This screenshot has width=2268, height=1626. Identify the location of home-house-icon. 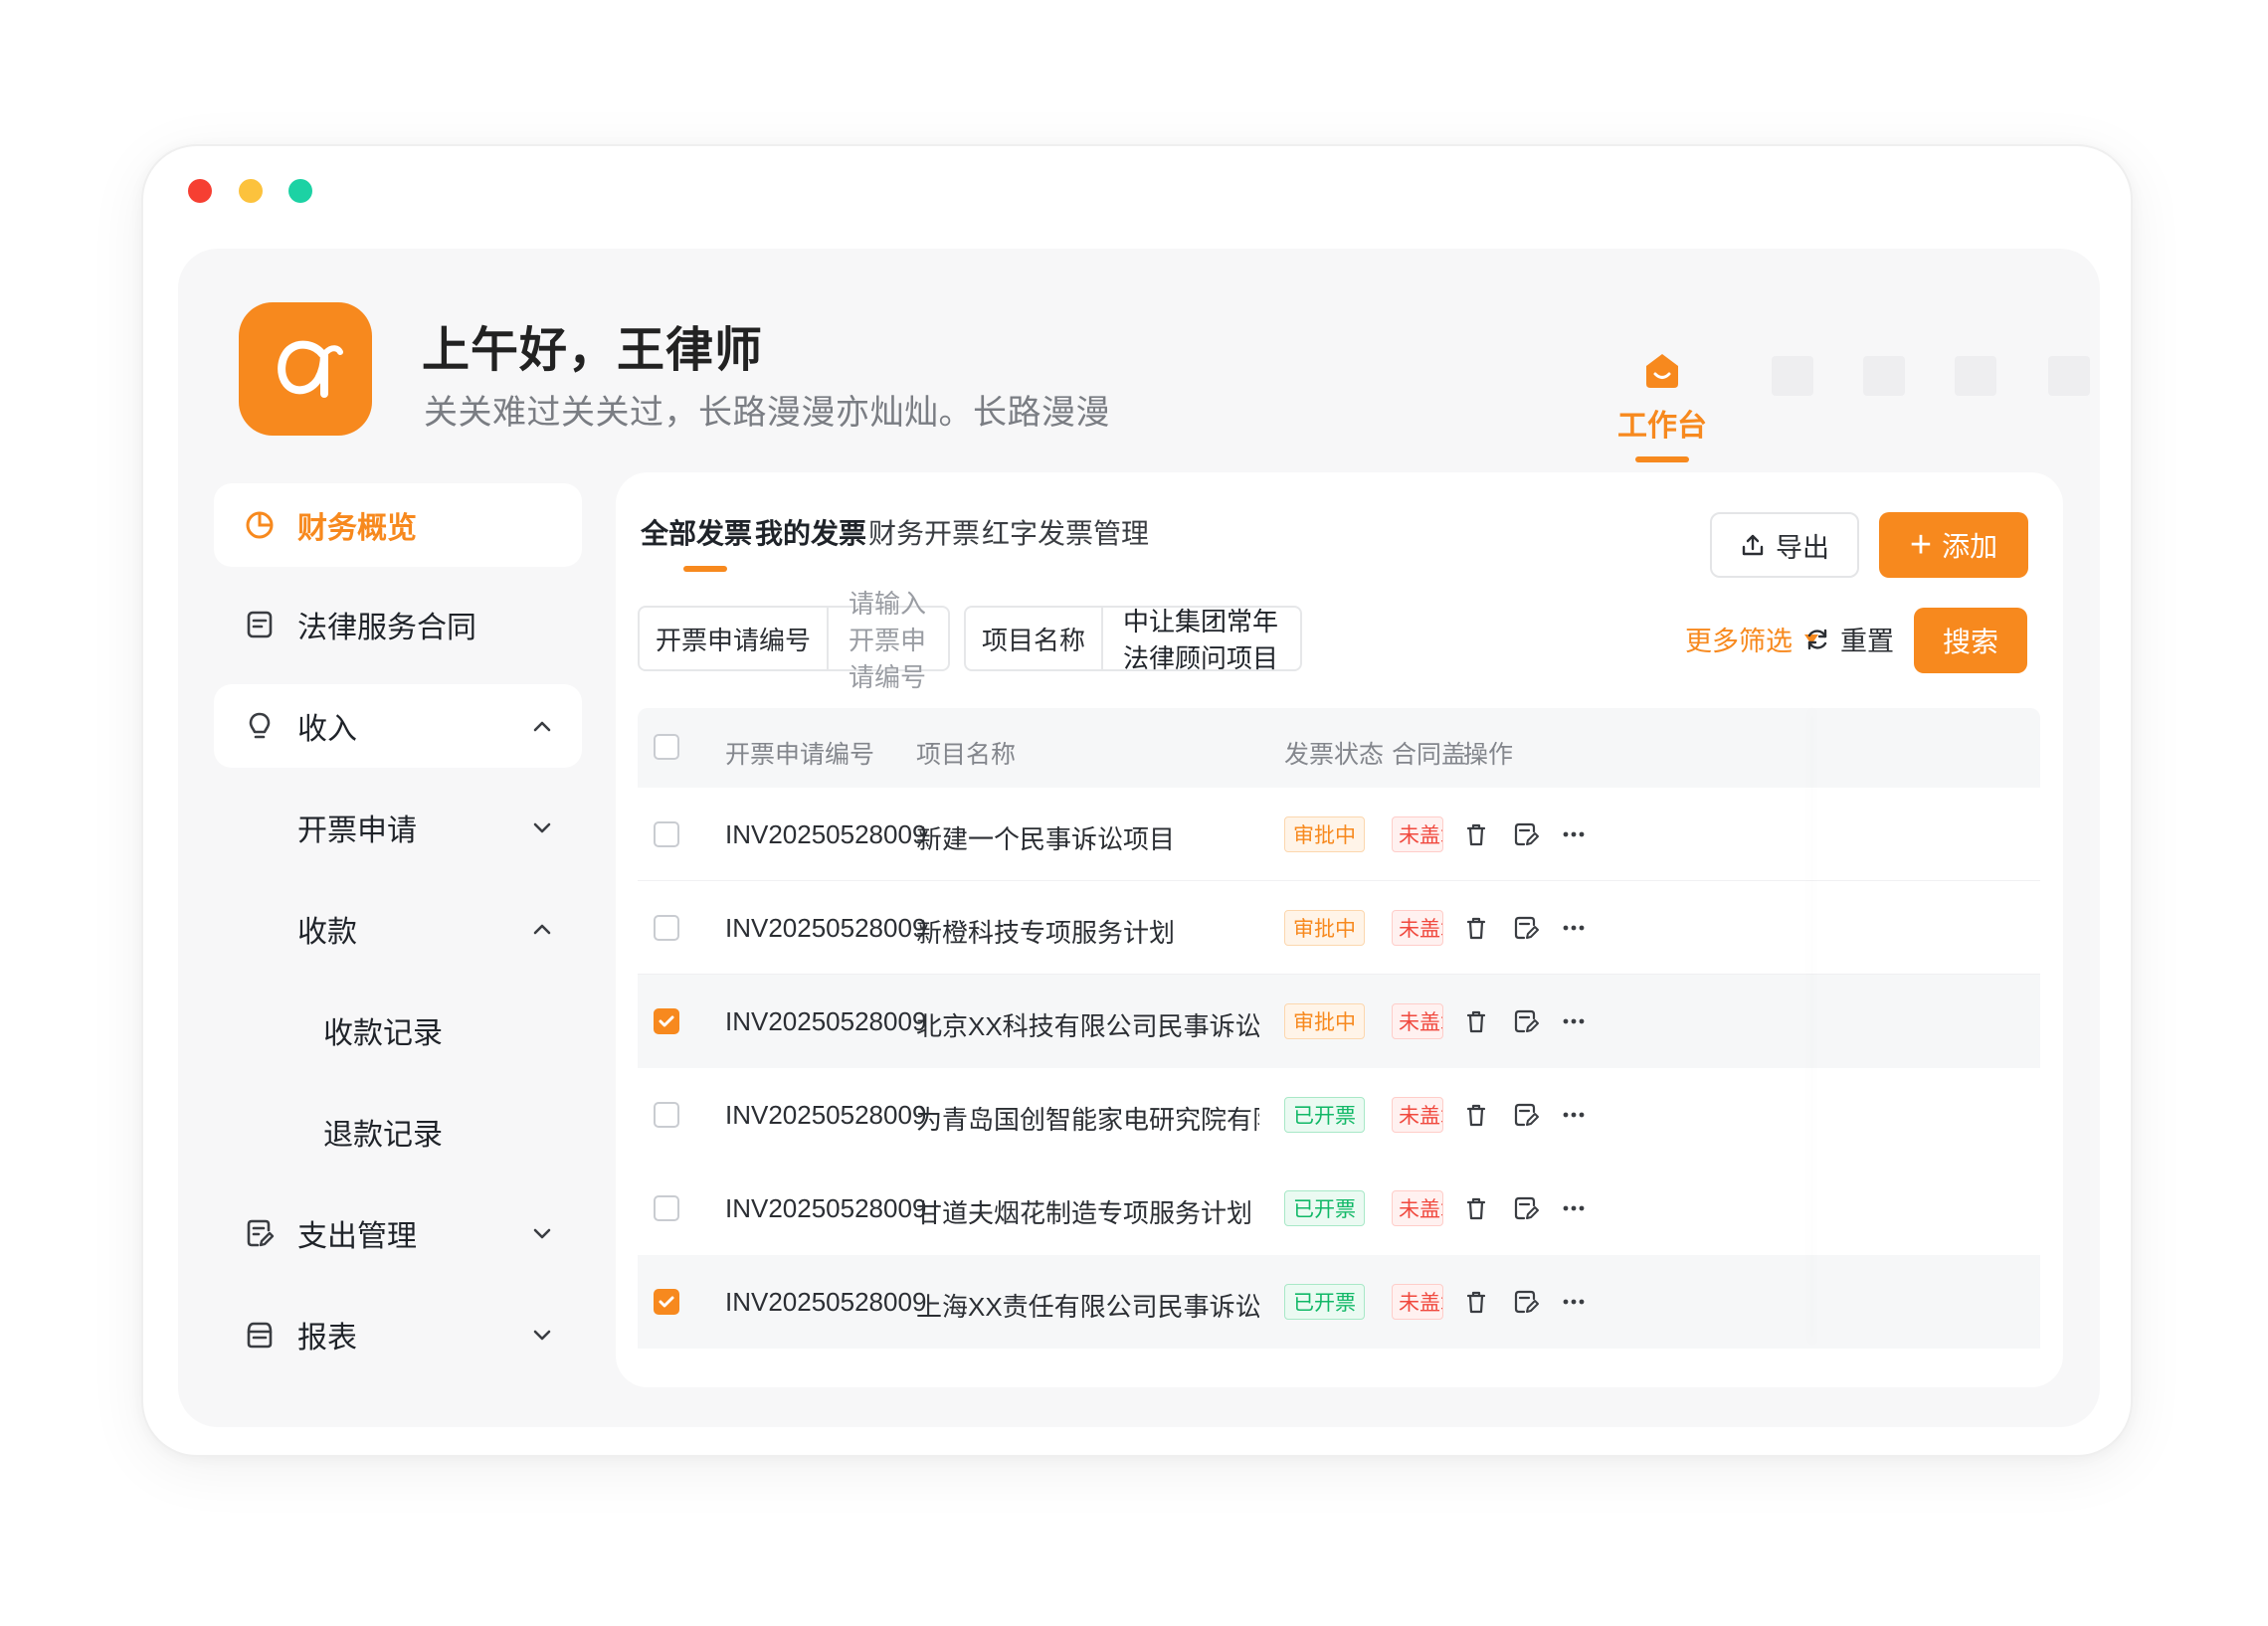
(1662, 371).